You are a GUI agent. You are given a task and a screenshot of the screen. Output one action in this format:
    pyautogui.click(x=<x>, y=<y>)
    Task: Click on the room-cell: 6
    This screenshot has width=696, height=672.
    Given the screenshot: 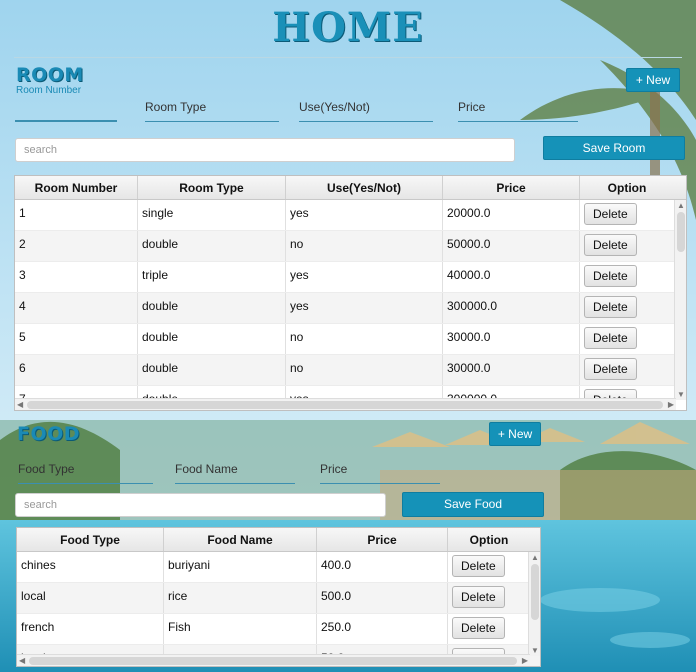 What is the action you would take?
    pyautogui.click(x=76, y=370)
    